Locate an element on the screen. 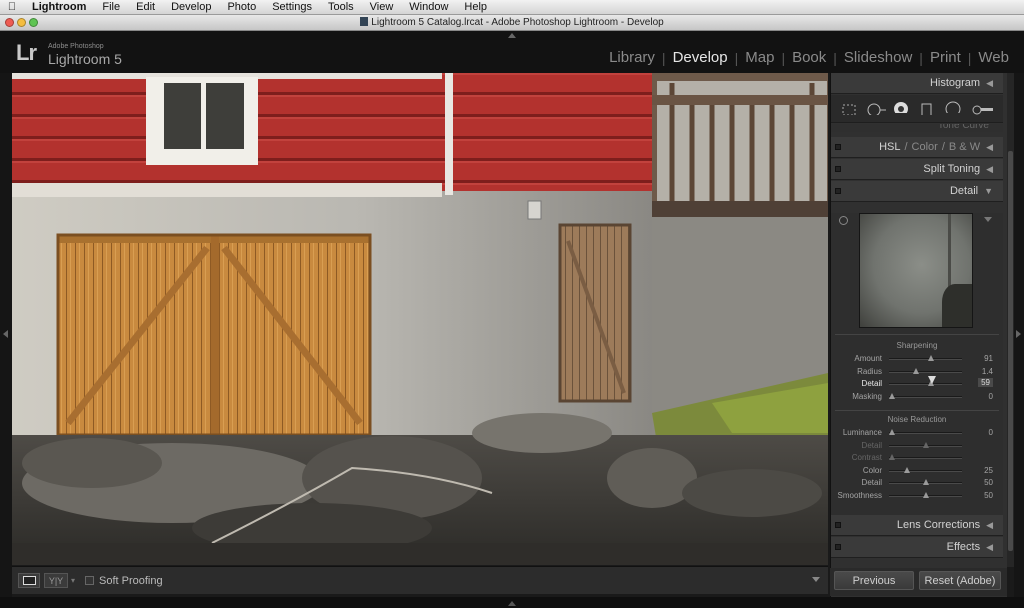  noise-detail-2-slider is located at coordinates (925, 482).